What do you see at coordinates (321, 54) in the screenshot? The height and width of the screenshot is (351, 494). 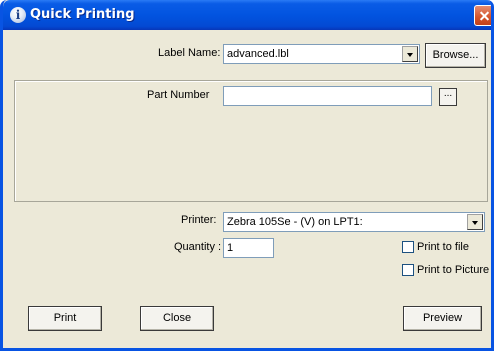 I see `label-name-dropdown: advanced.lbl` at bounding box center [321, 54].